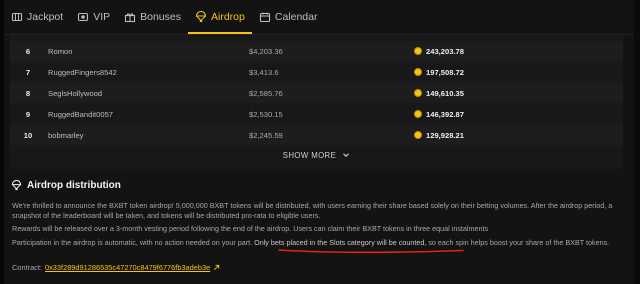  Describe the element at coordinates (228, 17) in the screenshot. I see `tab-label: Airdrop` at that location.